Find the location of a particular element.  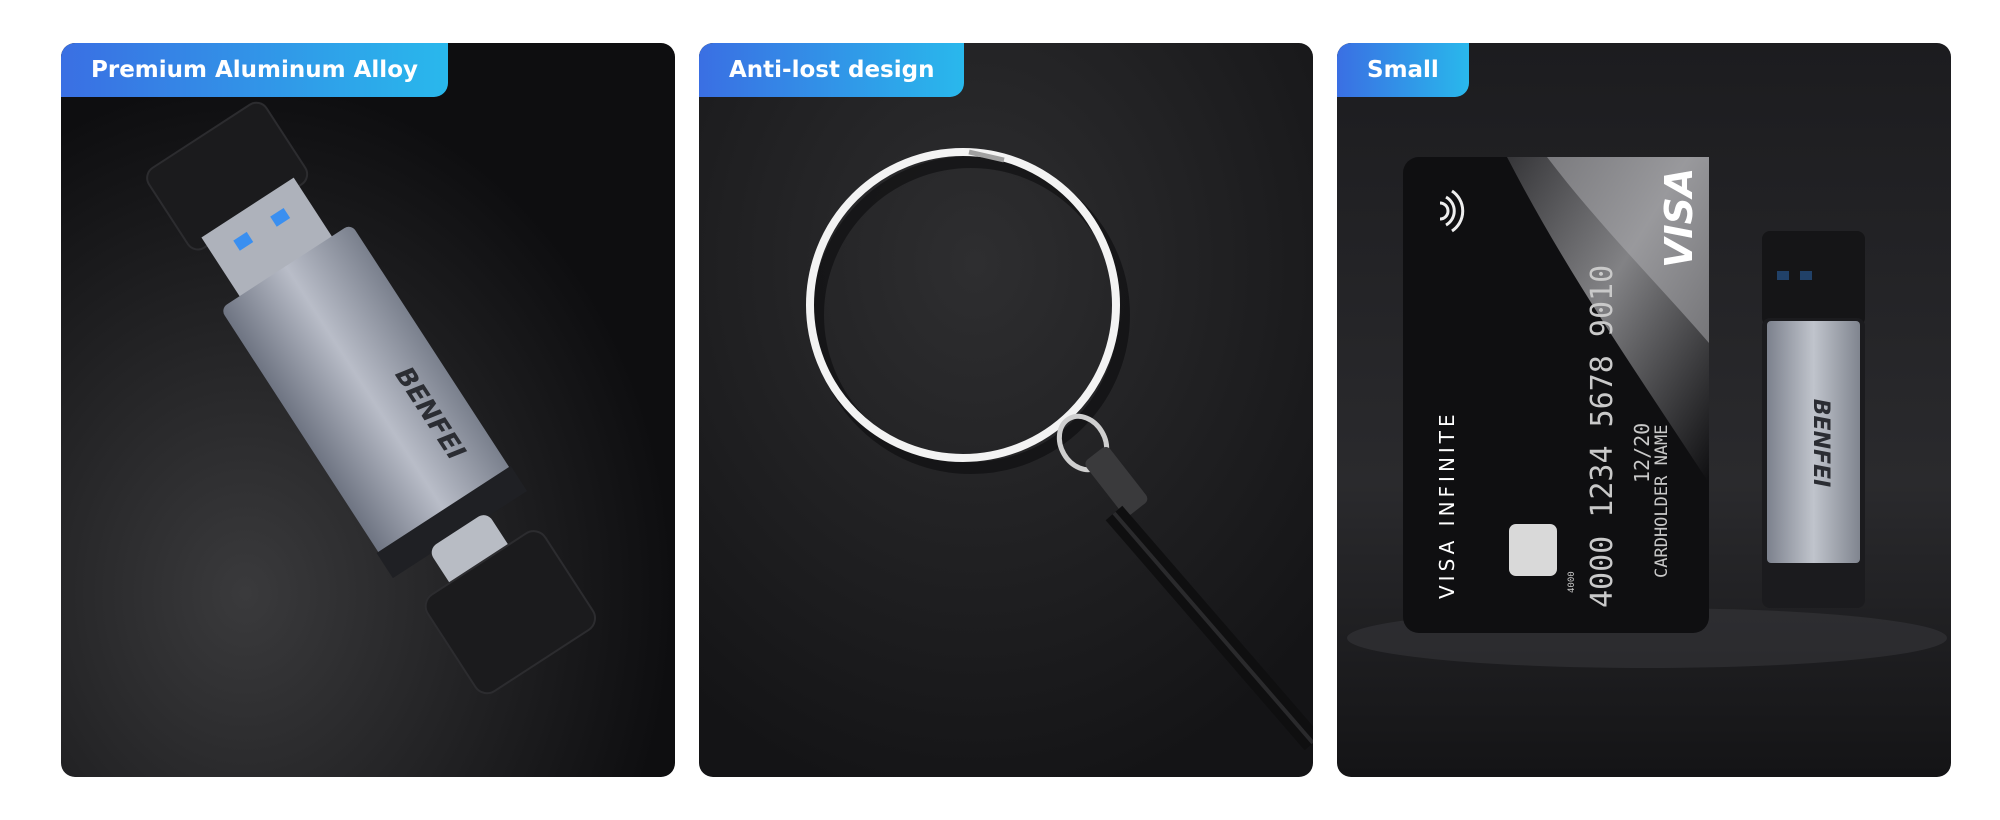

card-expiry: 12/20 is located at coordinates (1642, 453).